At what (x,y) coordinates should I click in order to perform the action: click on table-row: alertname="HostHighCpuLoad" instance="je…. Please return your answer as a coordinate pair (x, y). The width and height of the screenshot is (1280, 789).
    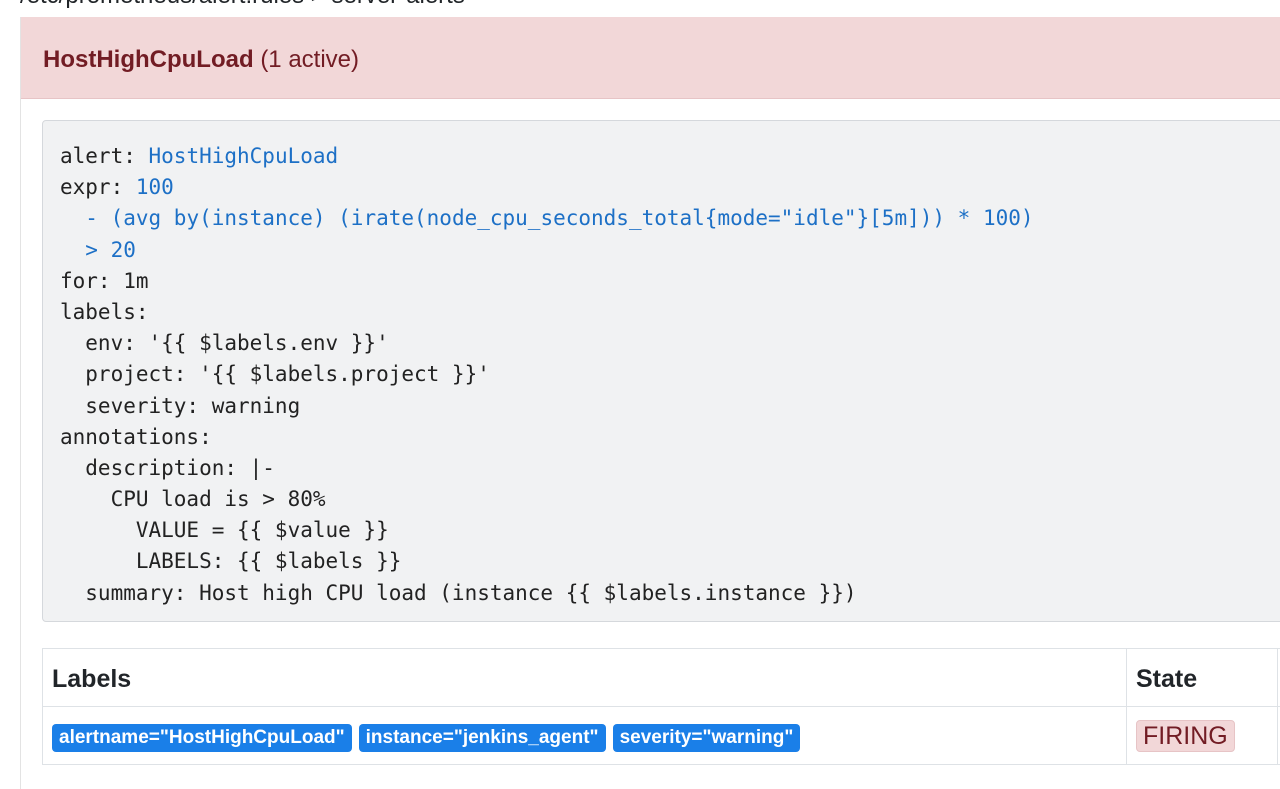
    Looking at the image, I should click on (661, 736).